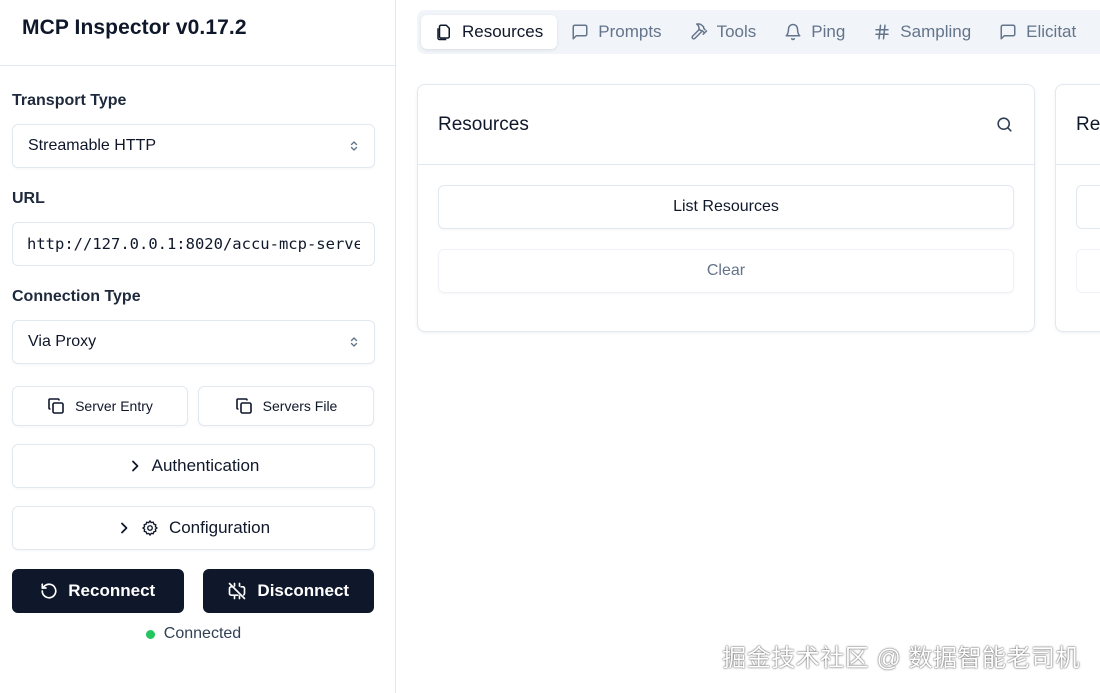 The width and height of the screenshot is (1100, 693). I want to click on url-label: URL, so click(28, 198).